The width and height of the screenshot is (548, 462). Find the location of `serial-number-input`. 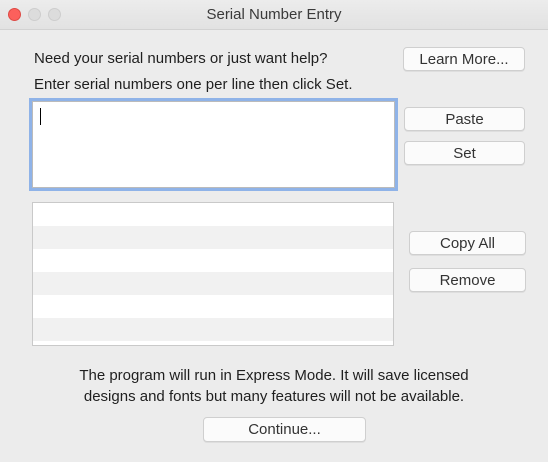

serial-number-input is located at coordinates (213, 144).